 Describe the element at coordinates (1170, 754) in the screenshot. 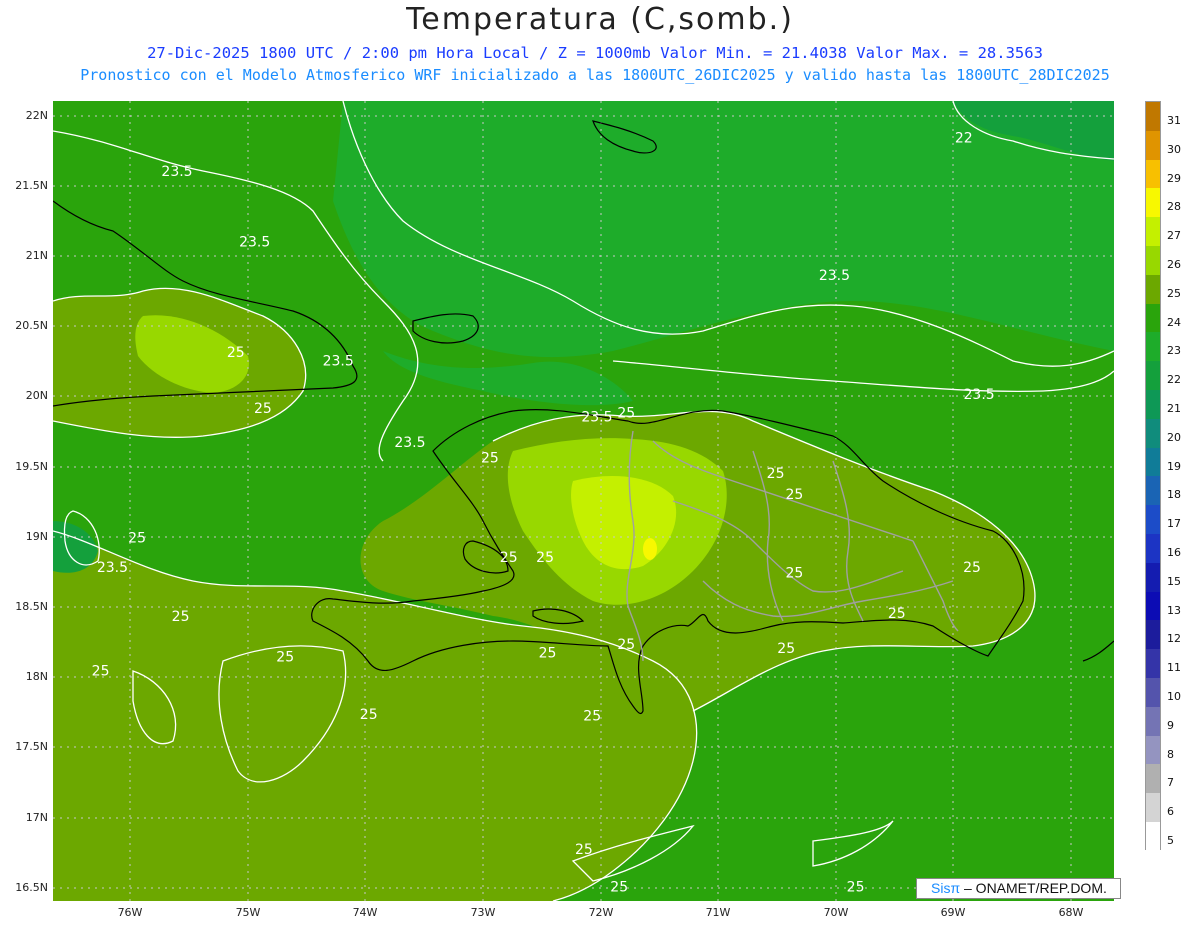

I see `color-bar-label: 8` at that location.